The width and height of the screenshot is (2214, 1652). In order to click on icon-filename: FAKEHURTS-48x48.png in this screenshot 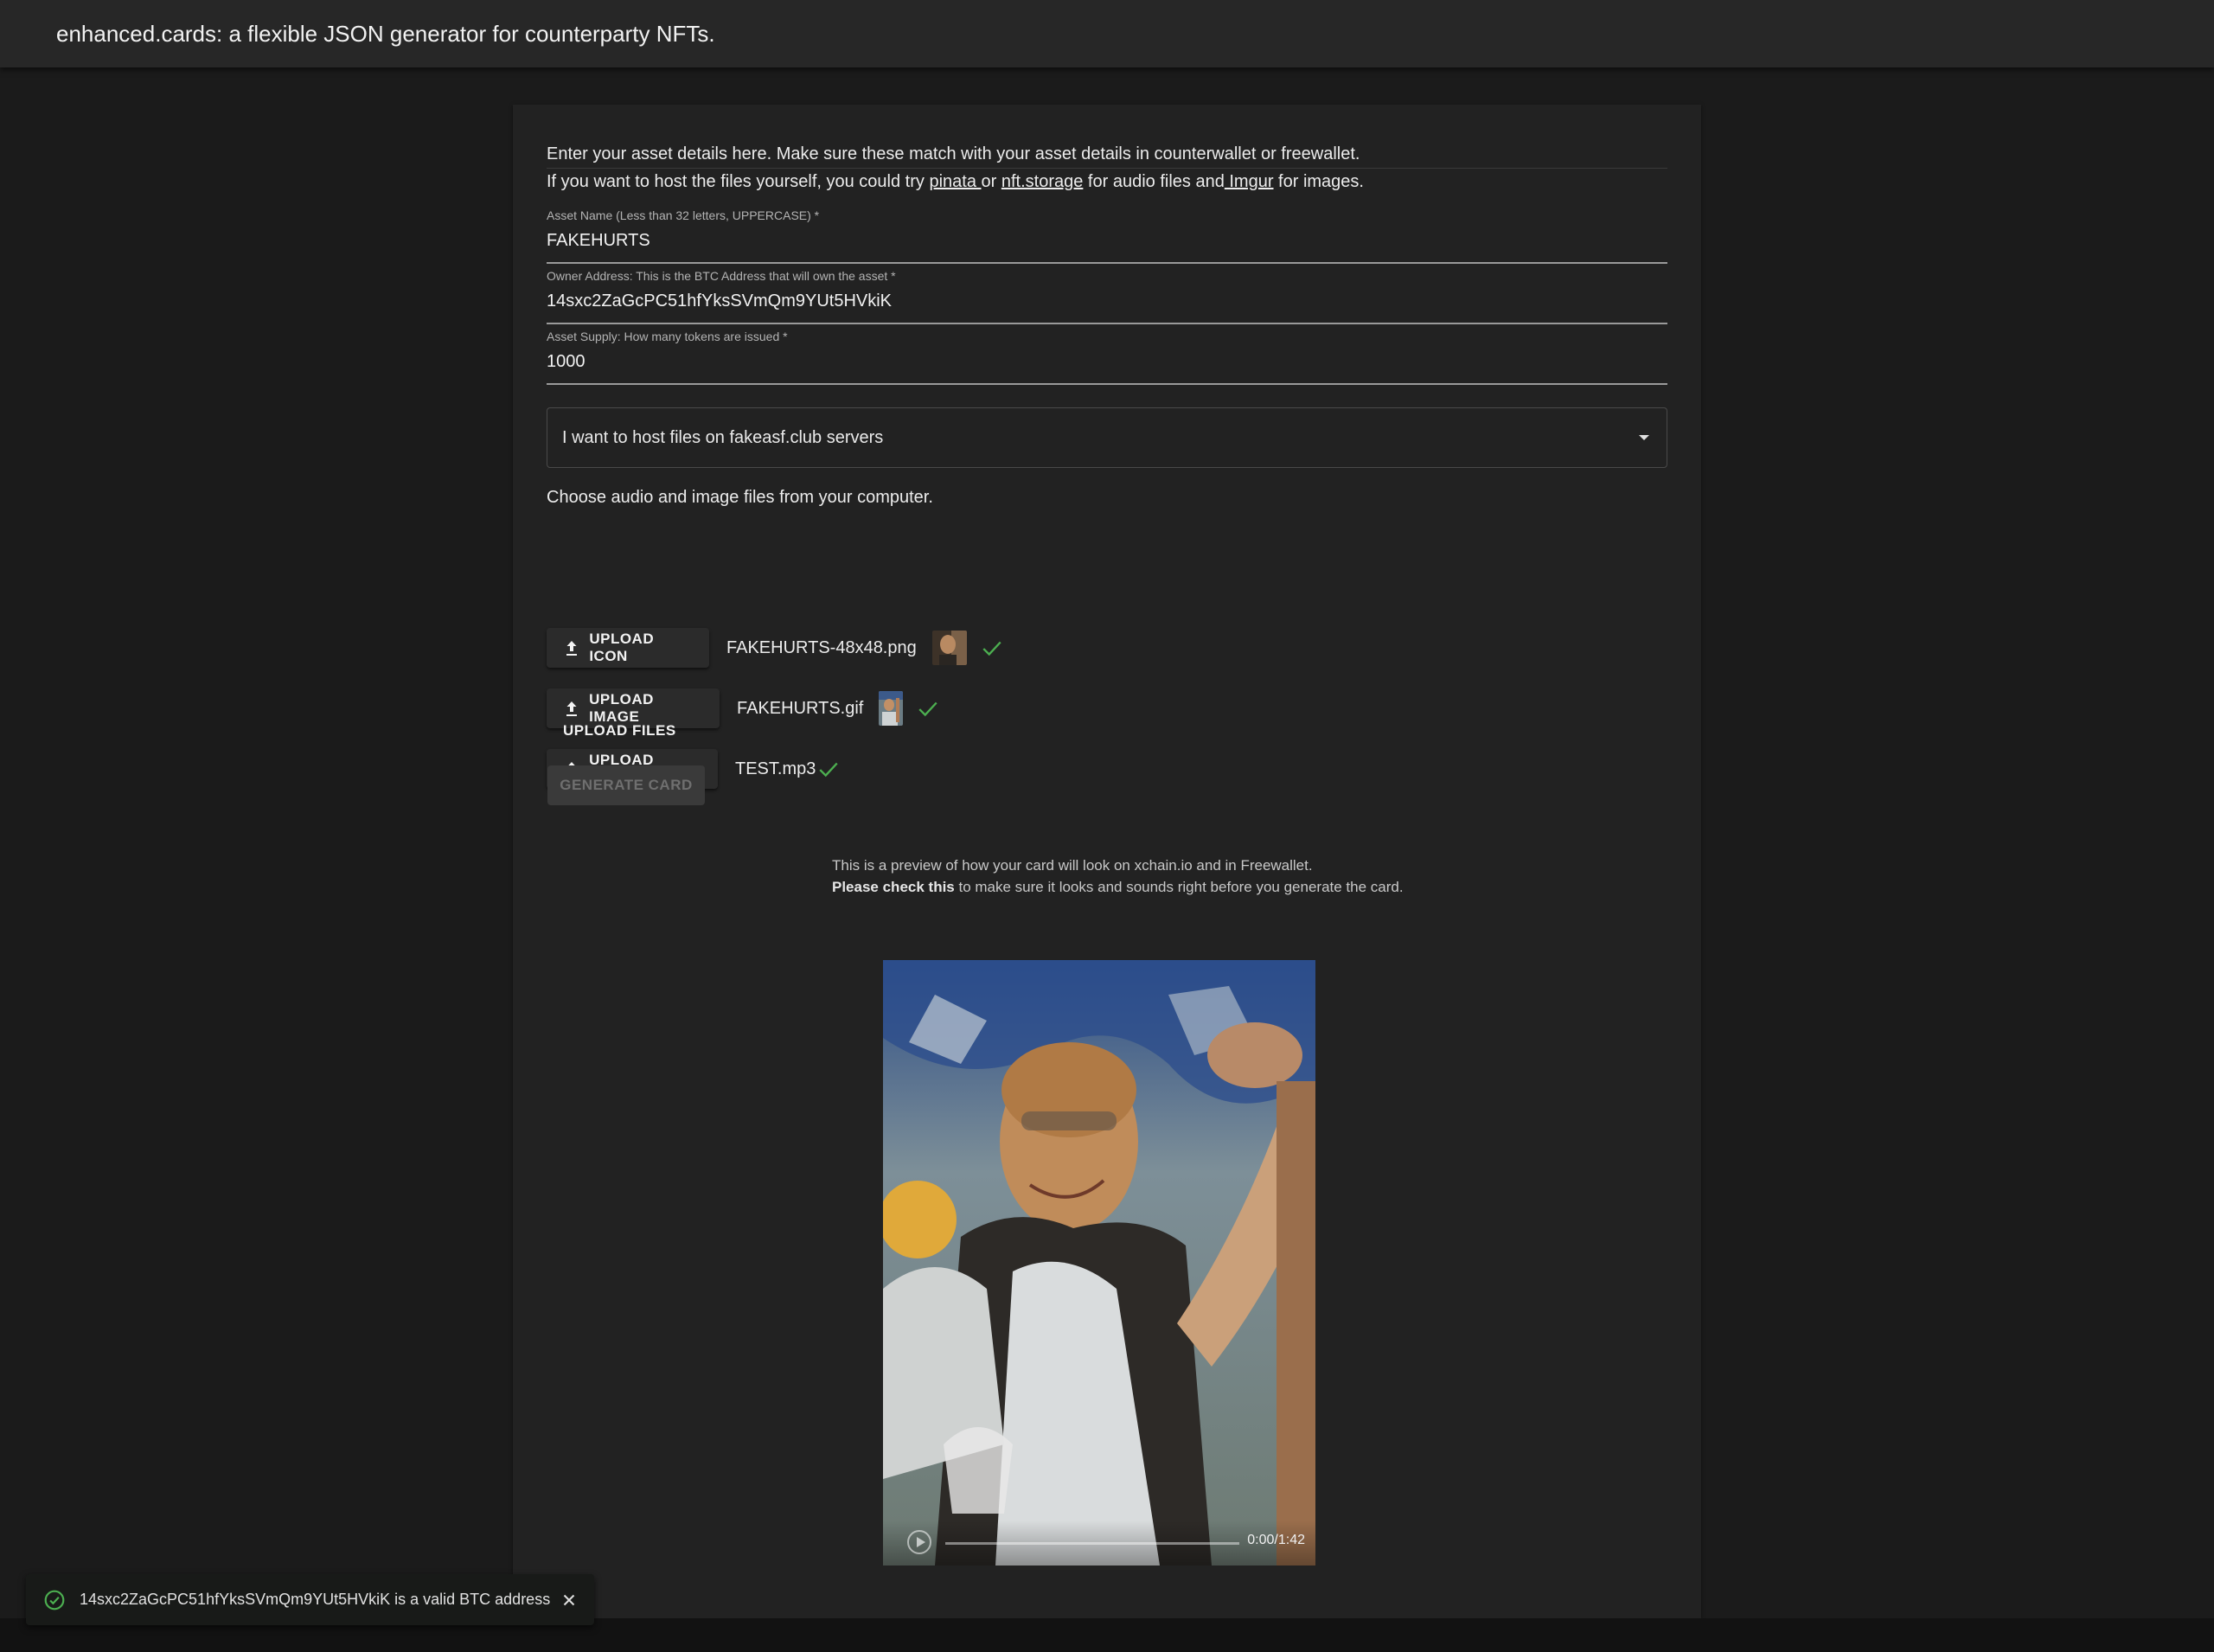, I will do `click(821, 647)`.